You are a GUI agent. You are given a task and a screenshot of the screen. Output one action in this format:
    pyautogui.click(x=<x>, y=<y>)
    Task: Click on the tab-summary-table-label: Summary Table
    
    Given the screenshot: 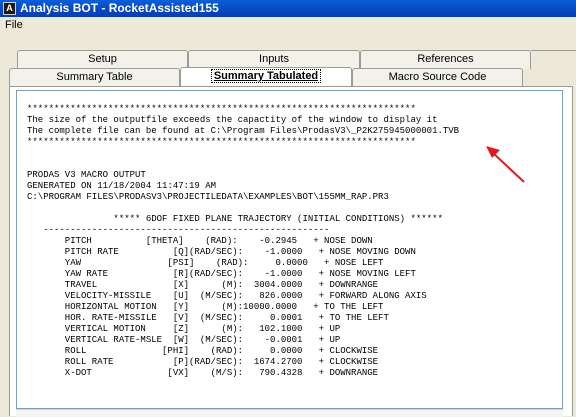 What is the action you would take?
    pyautogui.click(x=94, y=77)
    